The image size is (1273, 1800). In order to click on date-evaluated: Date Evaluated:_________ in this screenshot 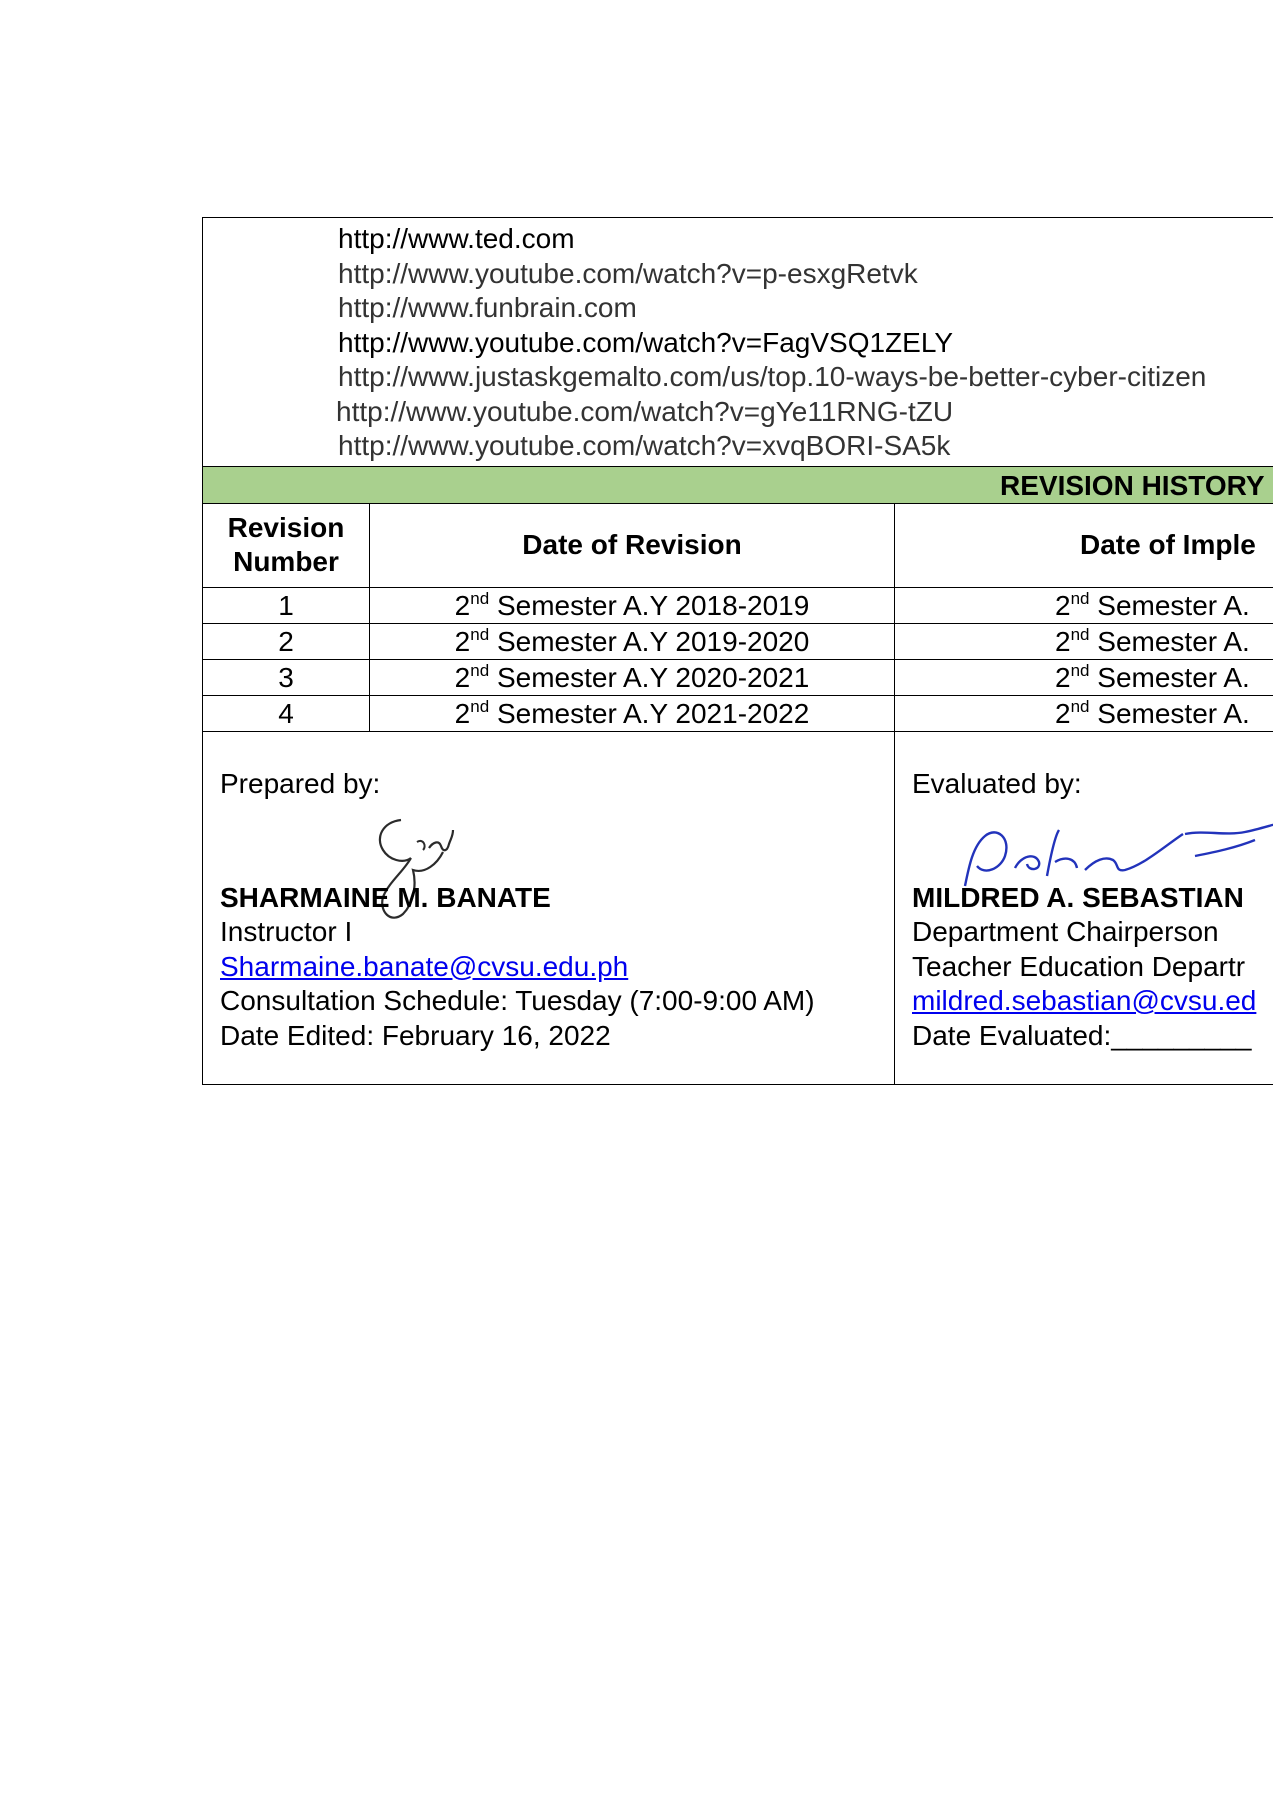, I will do `click(1082, 1035)`.